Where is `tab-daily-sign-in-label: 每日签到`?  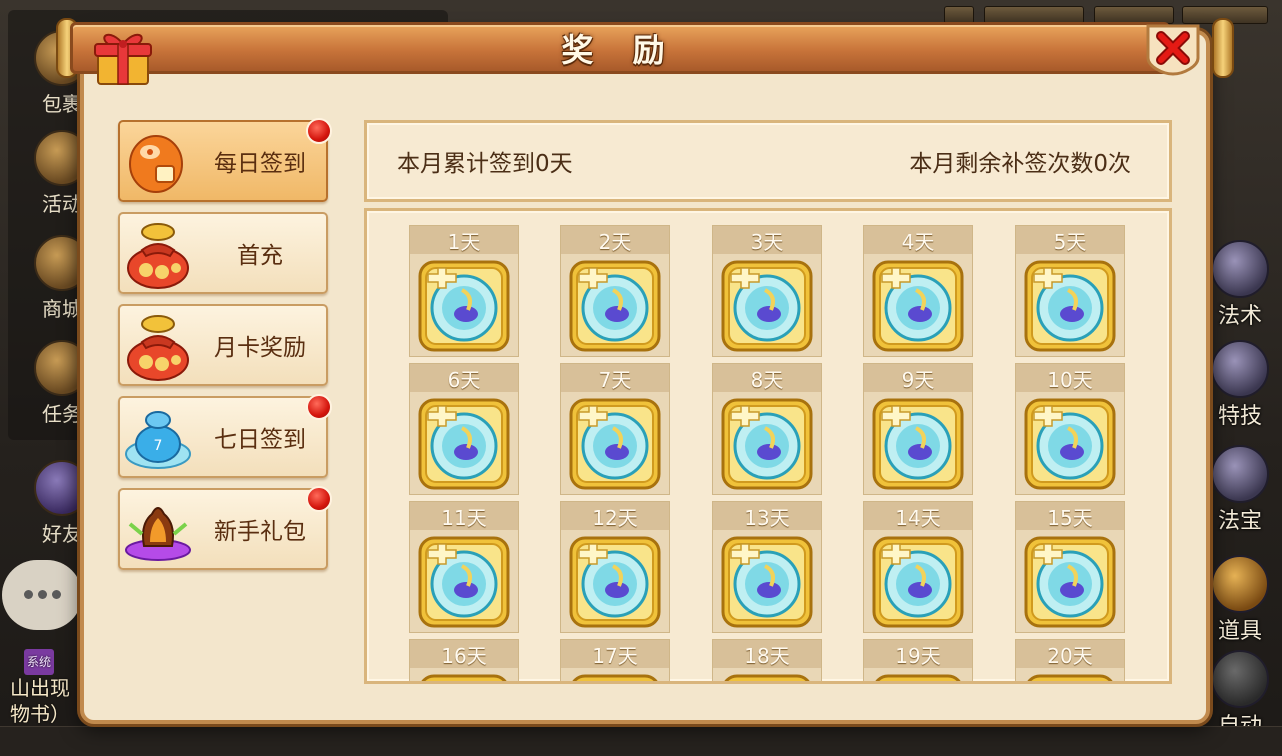 tab-daily-sign-in-label: 每日签到 is located at coordinates (260, 164).